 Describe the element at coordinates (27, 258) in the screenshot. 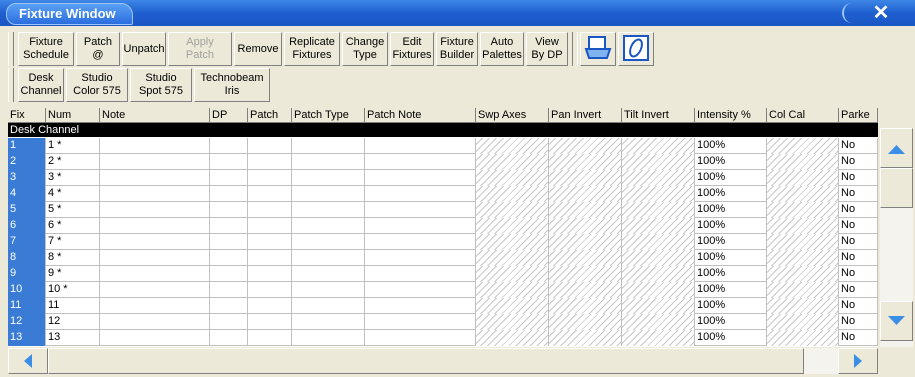

I see `table-cell: 8` at that location.